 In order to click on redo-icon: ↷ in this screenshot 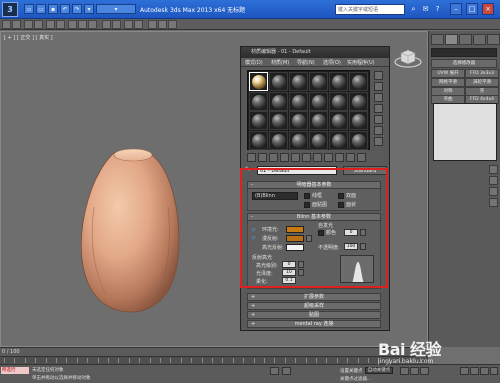, I will do `click(77, 9)`.